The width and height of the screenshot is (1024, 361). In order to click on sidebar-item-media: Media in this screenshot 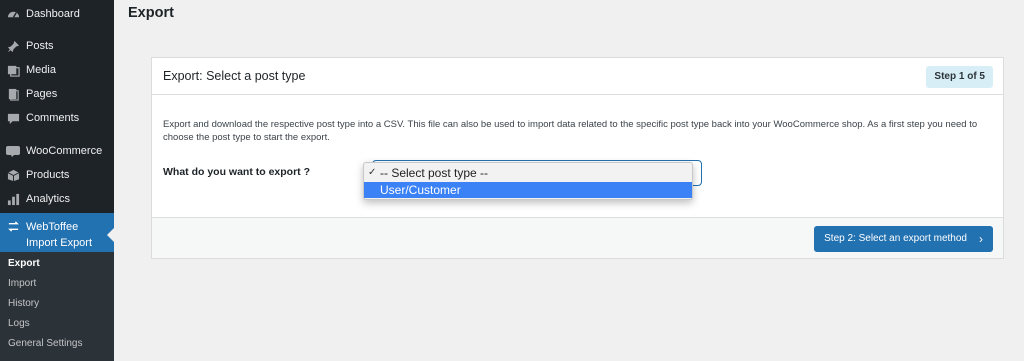, I will do `click(57, 70)`.